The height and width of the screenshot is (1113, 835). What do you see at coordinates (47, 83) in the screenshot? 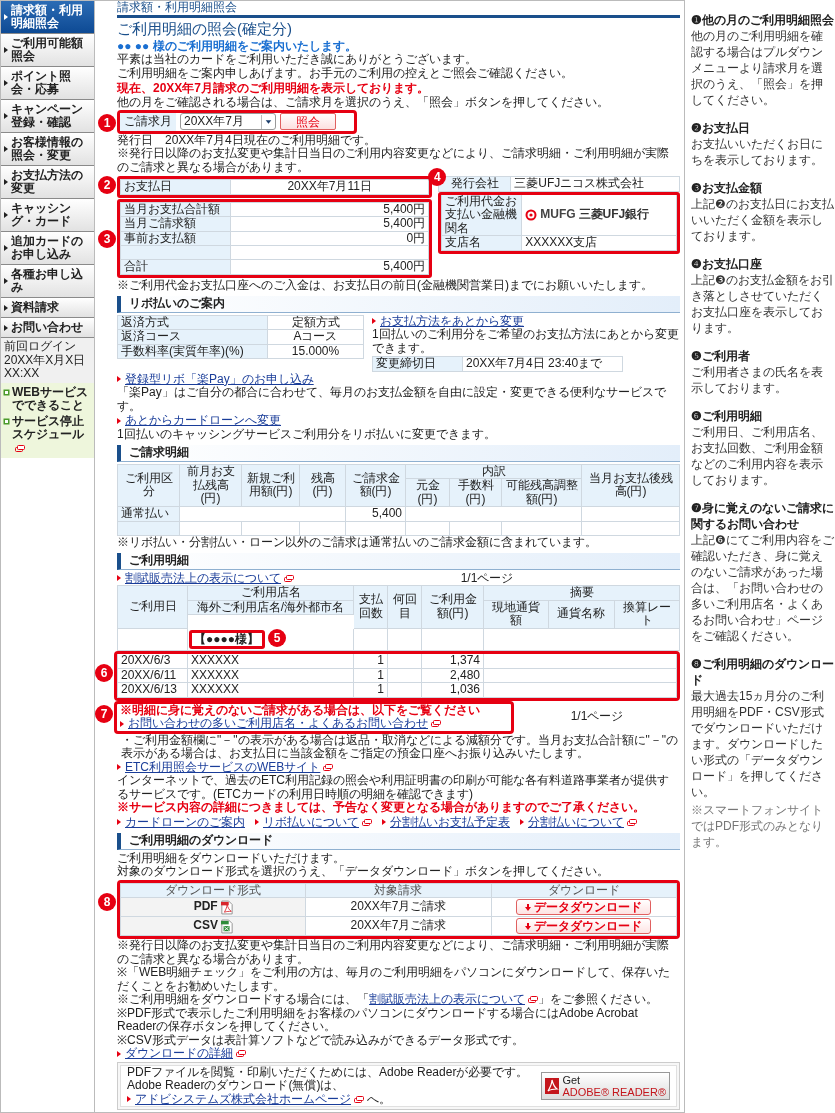
I see `sidebar-item: ポイント照会・応募` at bounding box center [47, 83].